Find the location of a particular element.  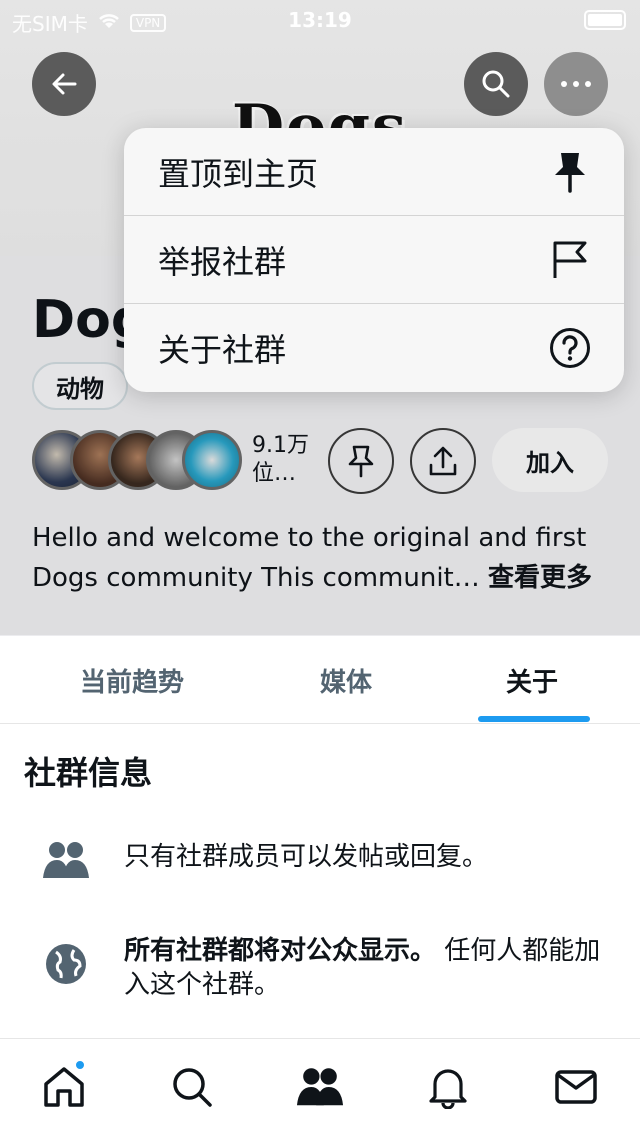

home-icon is located at coordinates (64, 1087).